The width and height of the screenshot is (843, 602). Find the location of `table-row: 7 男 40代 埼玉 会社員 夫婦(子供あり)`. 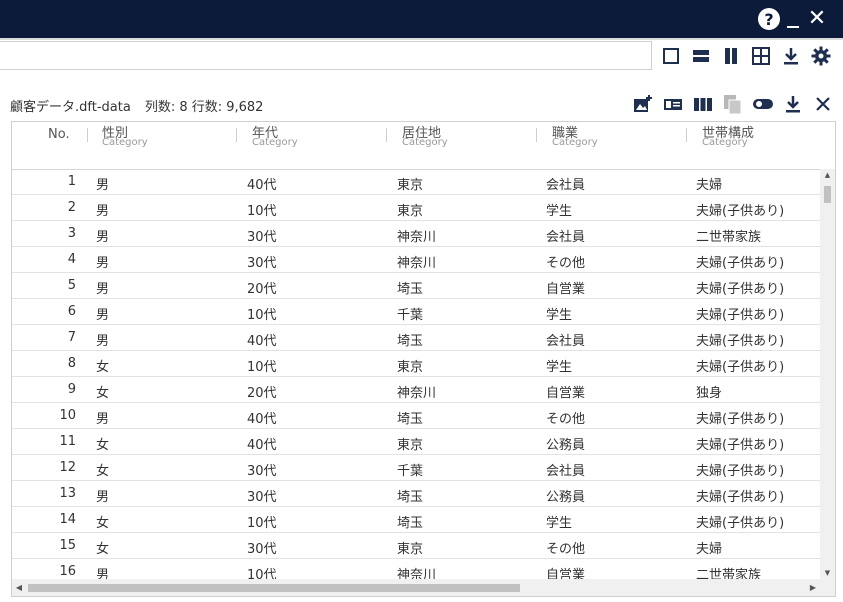

table-row: 7 男 40代 埼玉 会社員 夫婦(子供あり) is located at coordinates (416, 338).